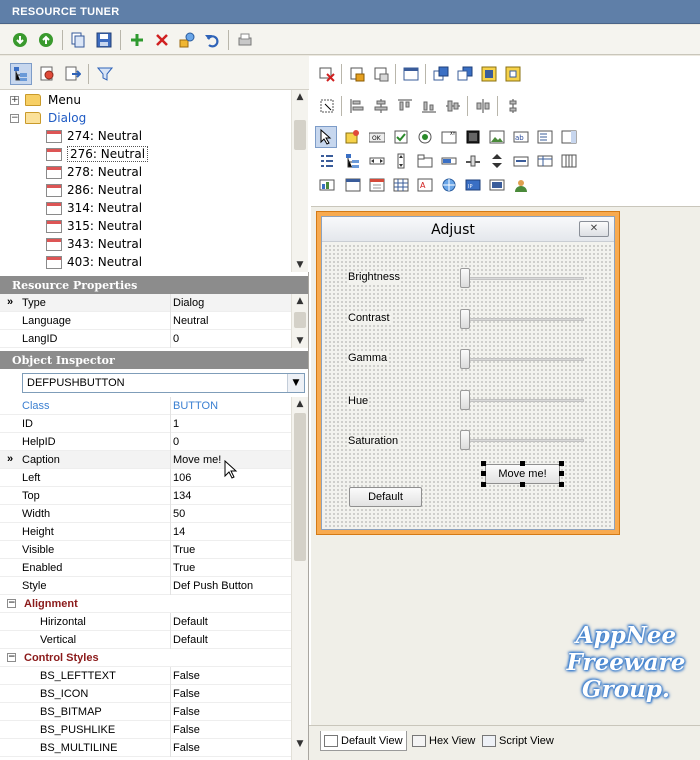 The image size is (700, 760). I want to click on prop-row-type: » Type Dialog, so click(145, 303).